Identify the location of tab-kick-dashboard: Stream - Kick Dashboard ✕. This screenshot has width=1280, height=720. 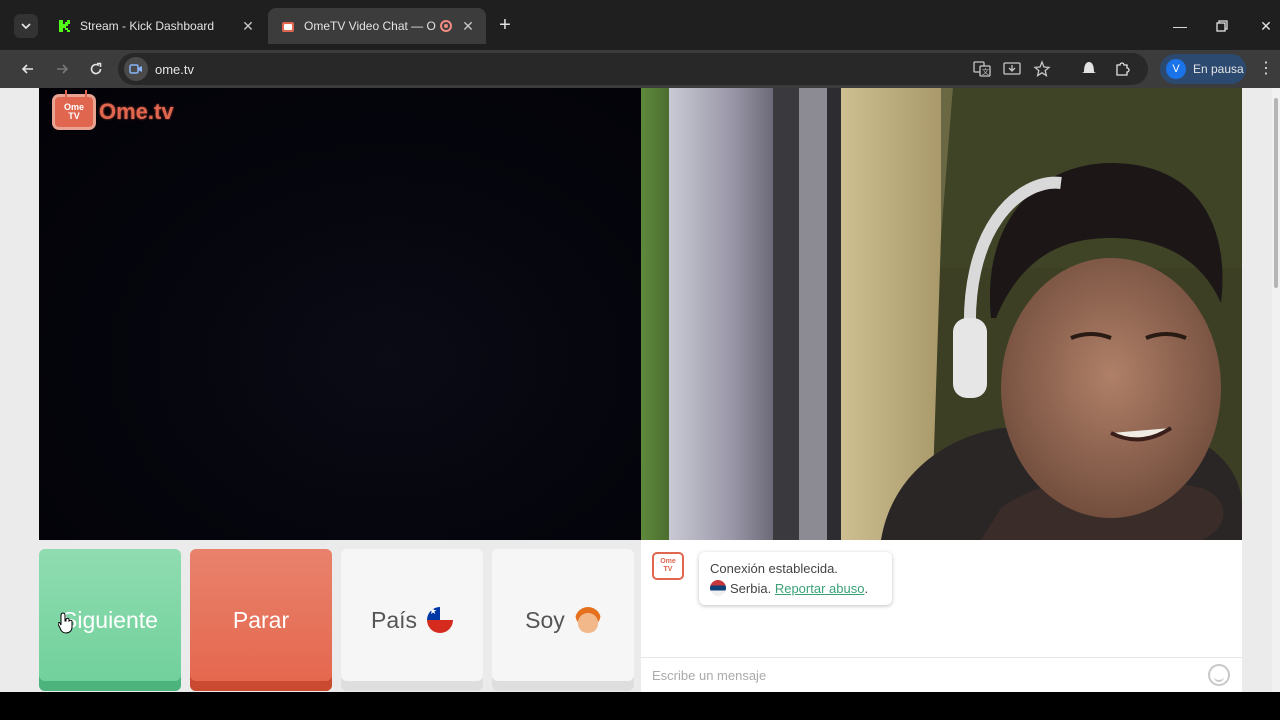
(155, 26).